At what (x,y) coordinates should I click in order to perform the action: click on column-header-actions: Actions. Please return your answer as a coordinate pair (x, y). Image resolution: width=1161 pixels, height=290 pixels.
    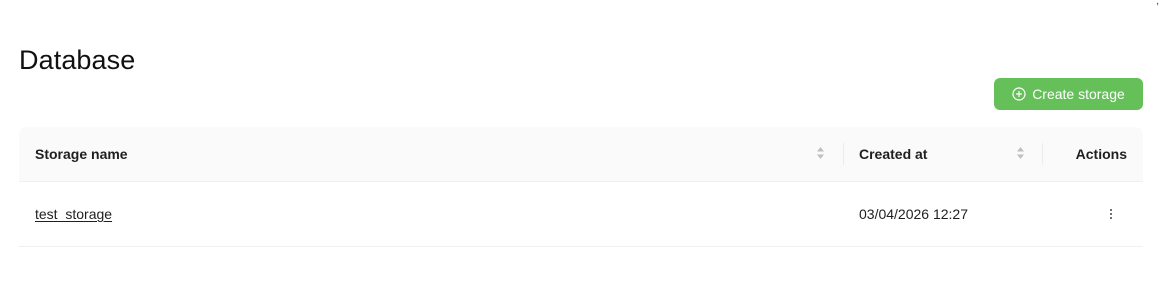
    Looking at the image, I should click on (1093, 154).